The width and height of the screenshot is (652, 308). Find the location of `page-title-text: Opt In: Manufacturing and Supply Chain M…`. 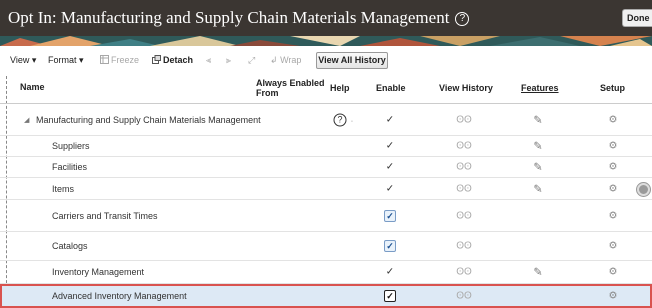

page-title-text: Opt In: Manufacturing and Supply Chain M… is located at coordinates (229, 17).